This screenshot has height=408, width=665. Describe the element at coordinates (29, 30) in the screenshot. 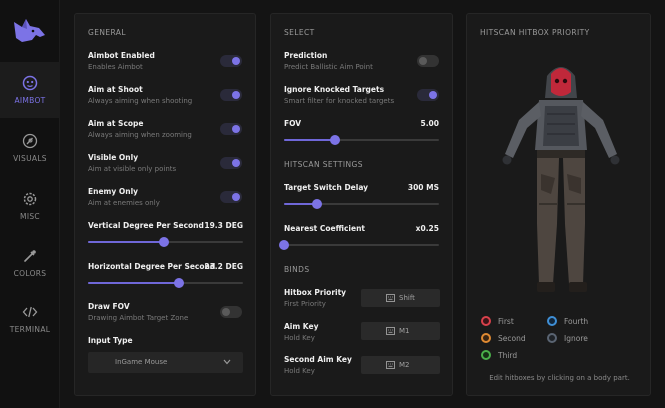

I see `wolf-logo-icon` at that location.